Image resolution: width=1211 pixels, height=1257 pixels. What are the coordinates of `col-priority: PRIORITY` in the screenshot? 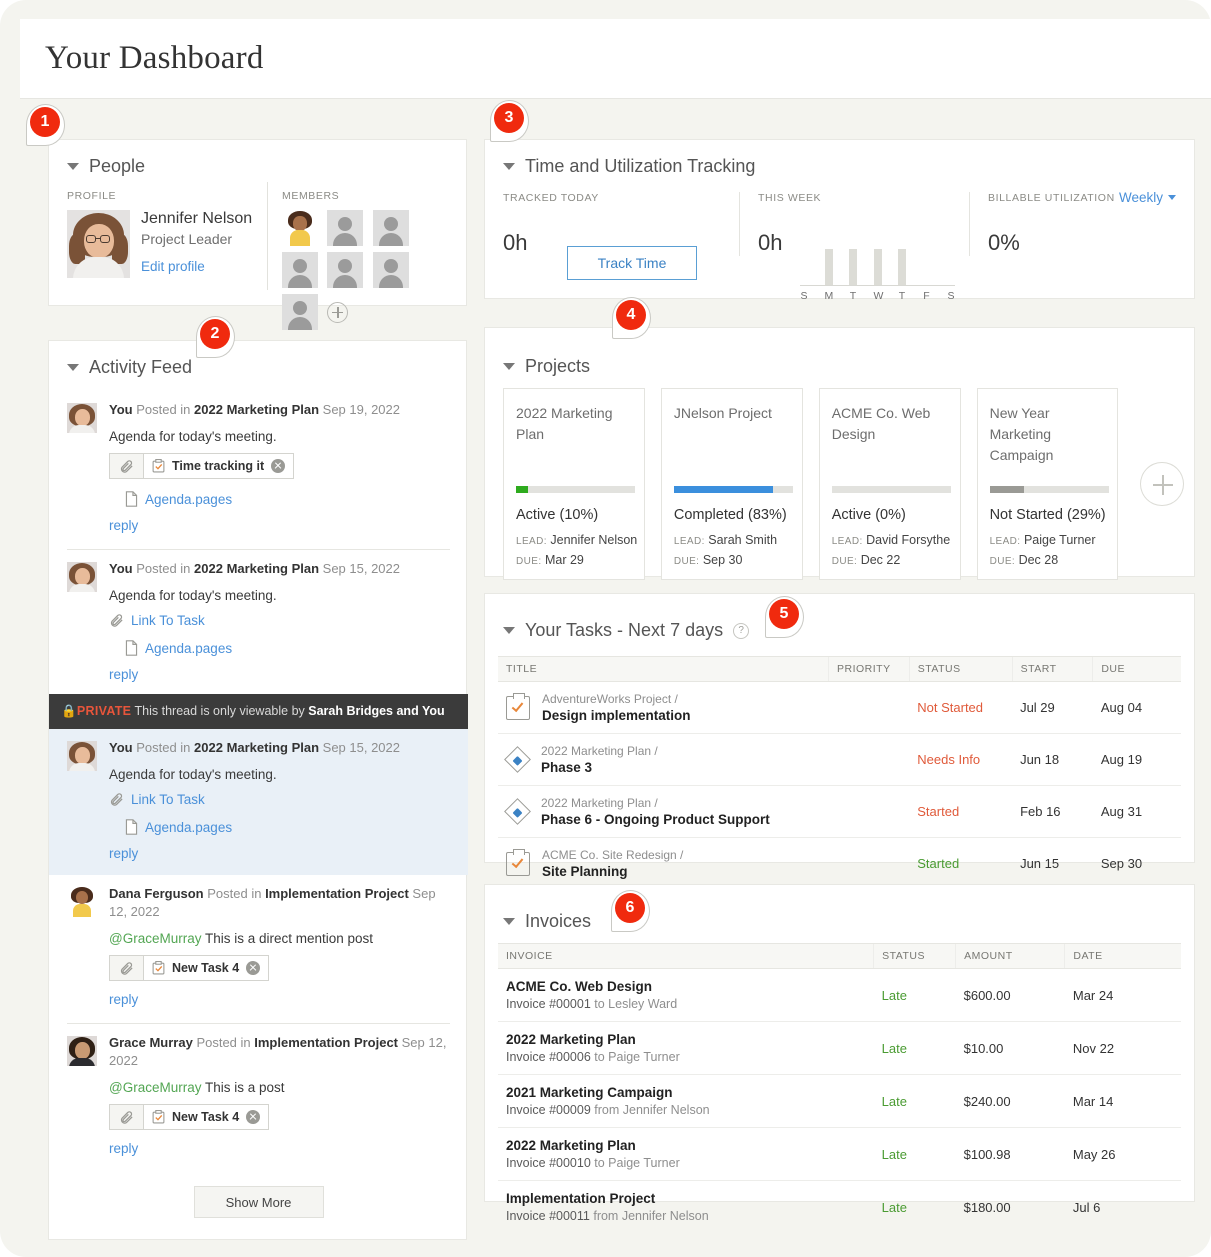 It's located at (868, 669).